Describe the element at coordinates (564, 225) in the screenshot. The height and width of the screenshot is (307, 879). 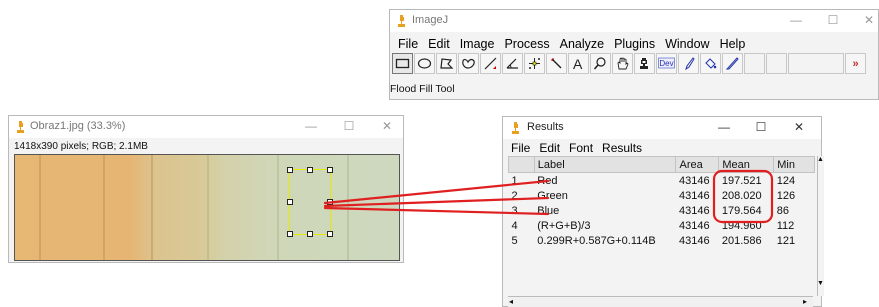
I see `row-label: (R+G+B)/3` at that location.